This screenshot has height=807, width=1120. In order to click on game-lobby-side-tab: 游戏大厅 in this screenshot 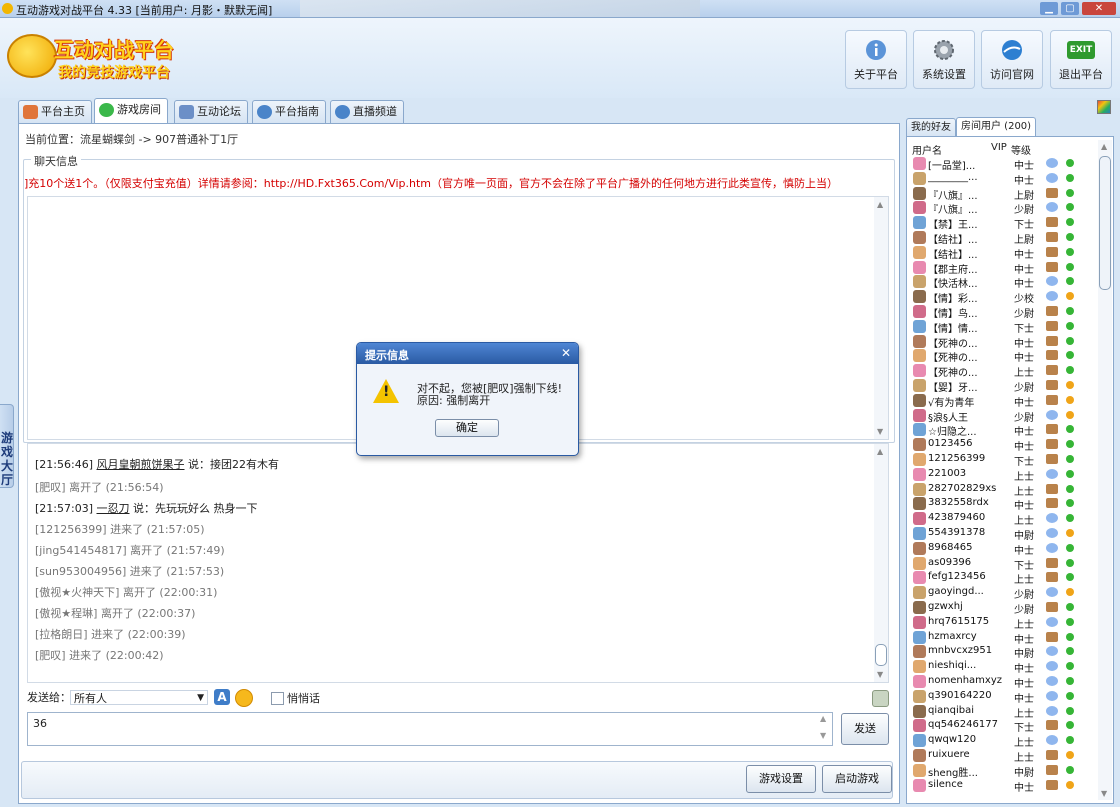, I will do `click(7, 446)`.